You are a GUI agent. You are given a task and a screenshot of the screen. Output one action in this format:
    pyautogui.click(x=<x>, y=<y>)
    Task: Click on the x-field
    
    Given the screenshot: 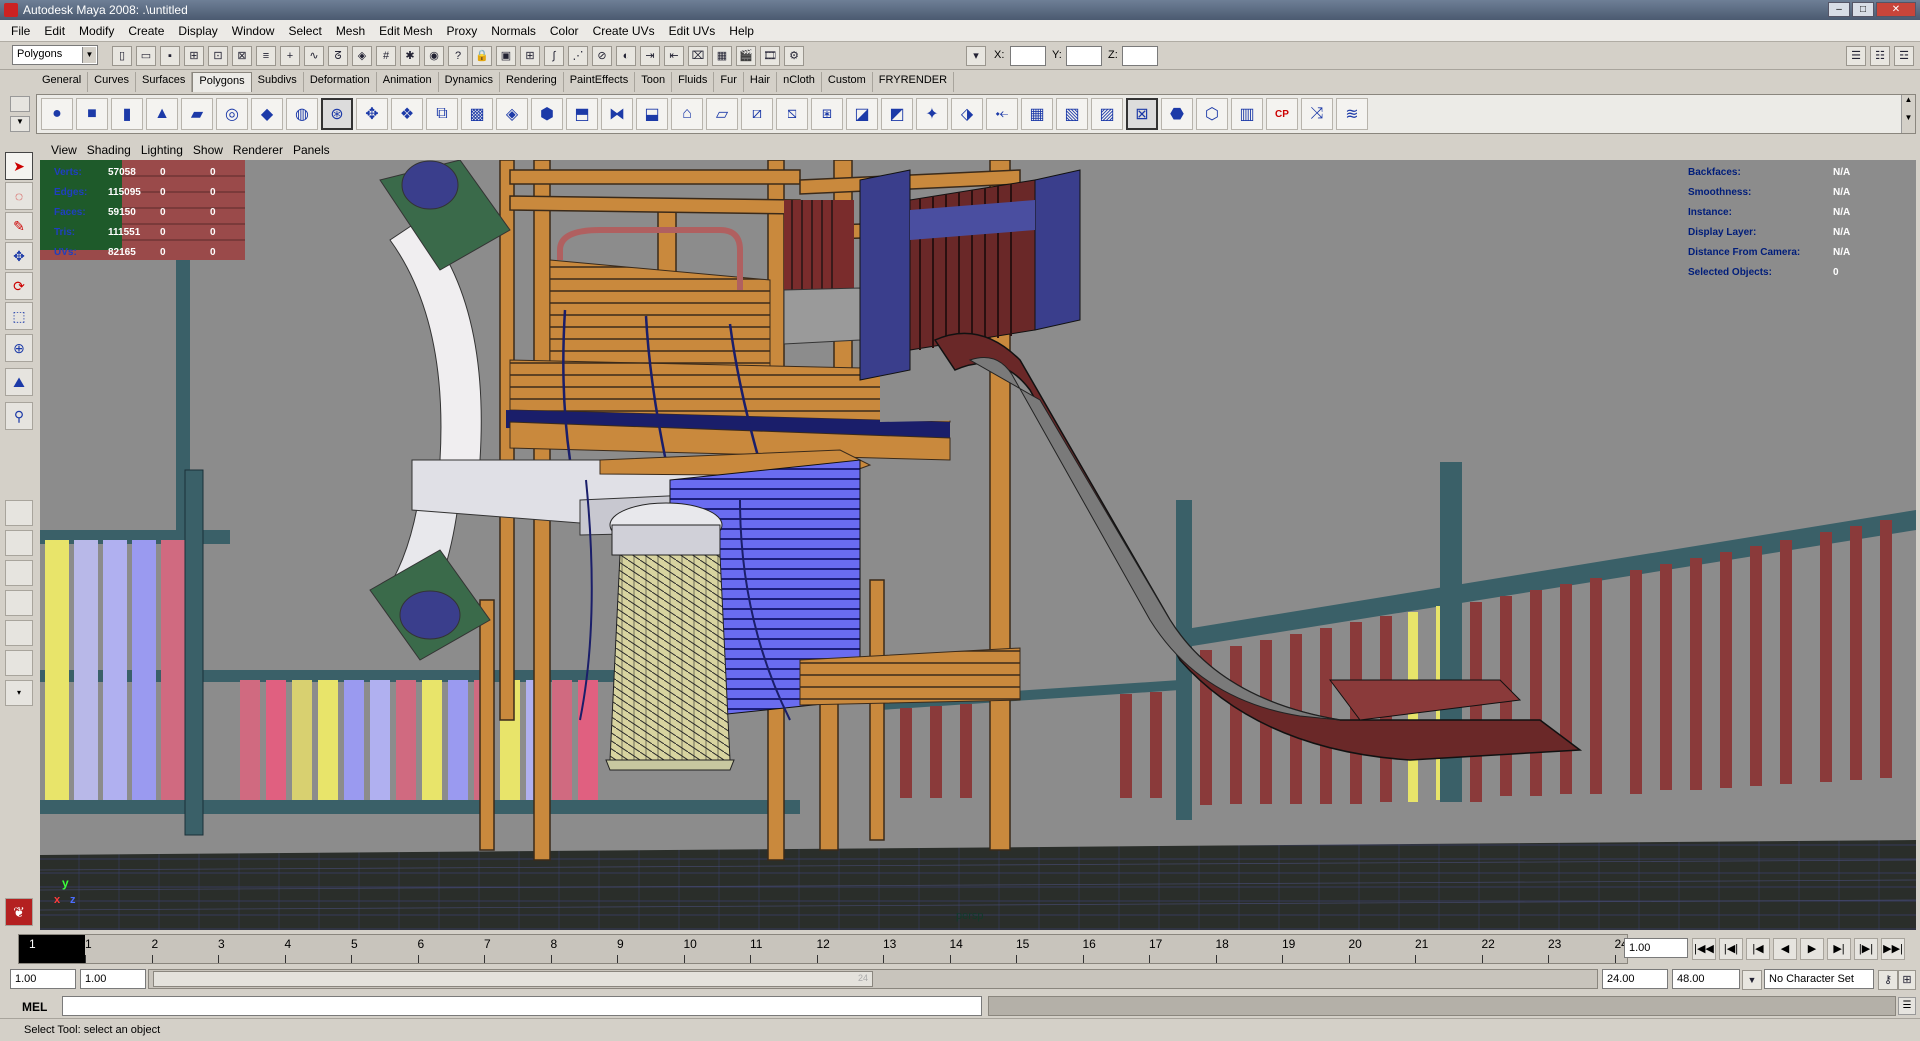 What is the action you would take?
    pyautogui.click(x=1028, y=56)
    